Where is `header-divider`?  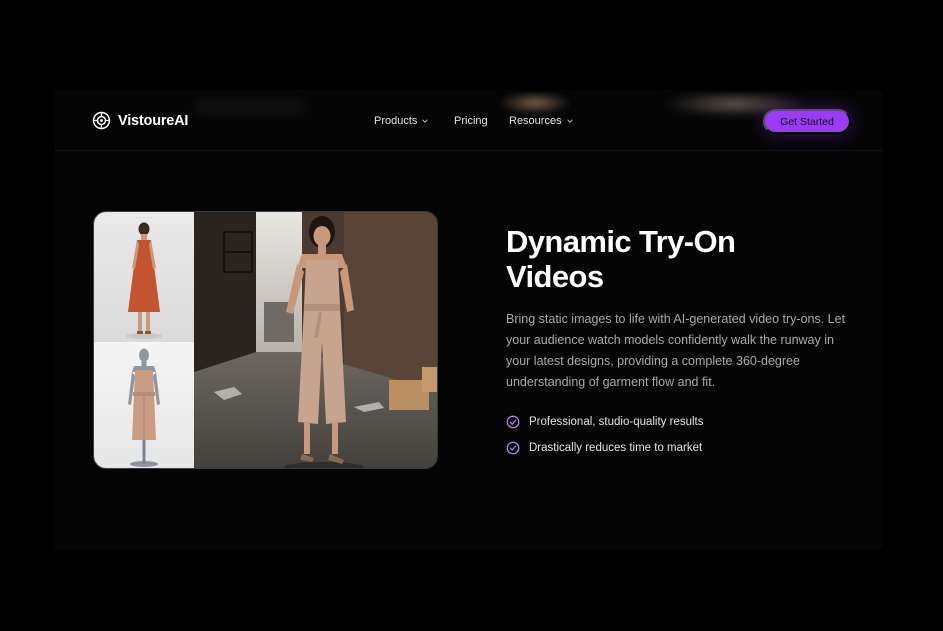
header-divider is located at coordinates (469, 150).